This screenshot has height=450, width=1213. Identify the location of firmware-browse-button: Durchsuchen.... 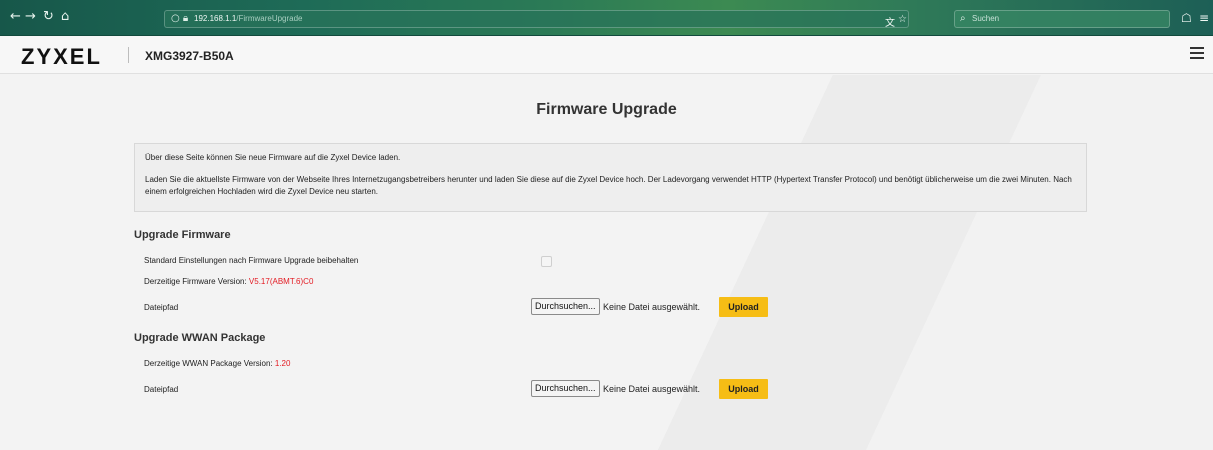
(565, 306).